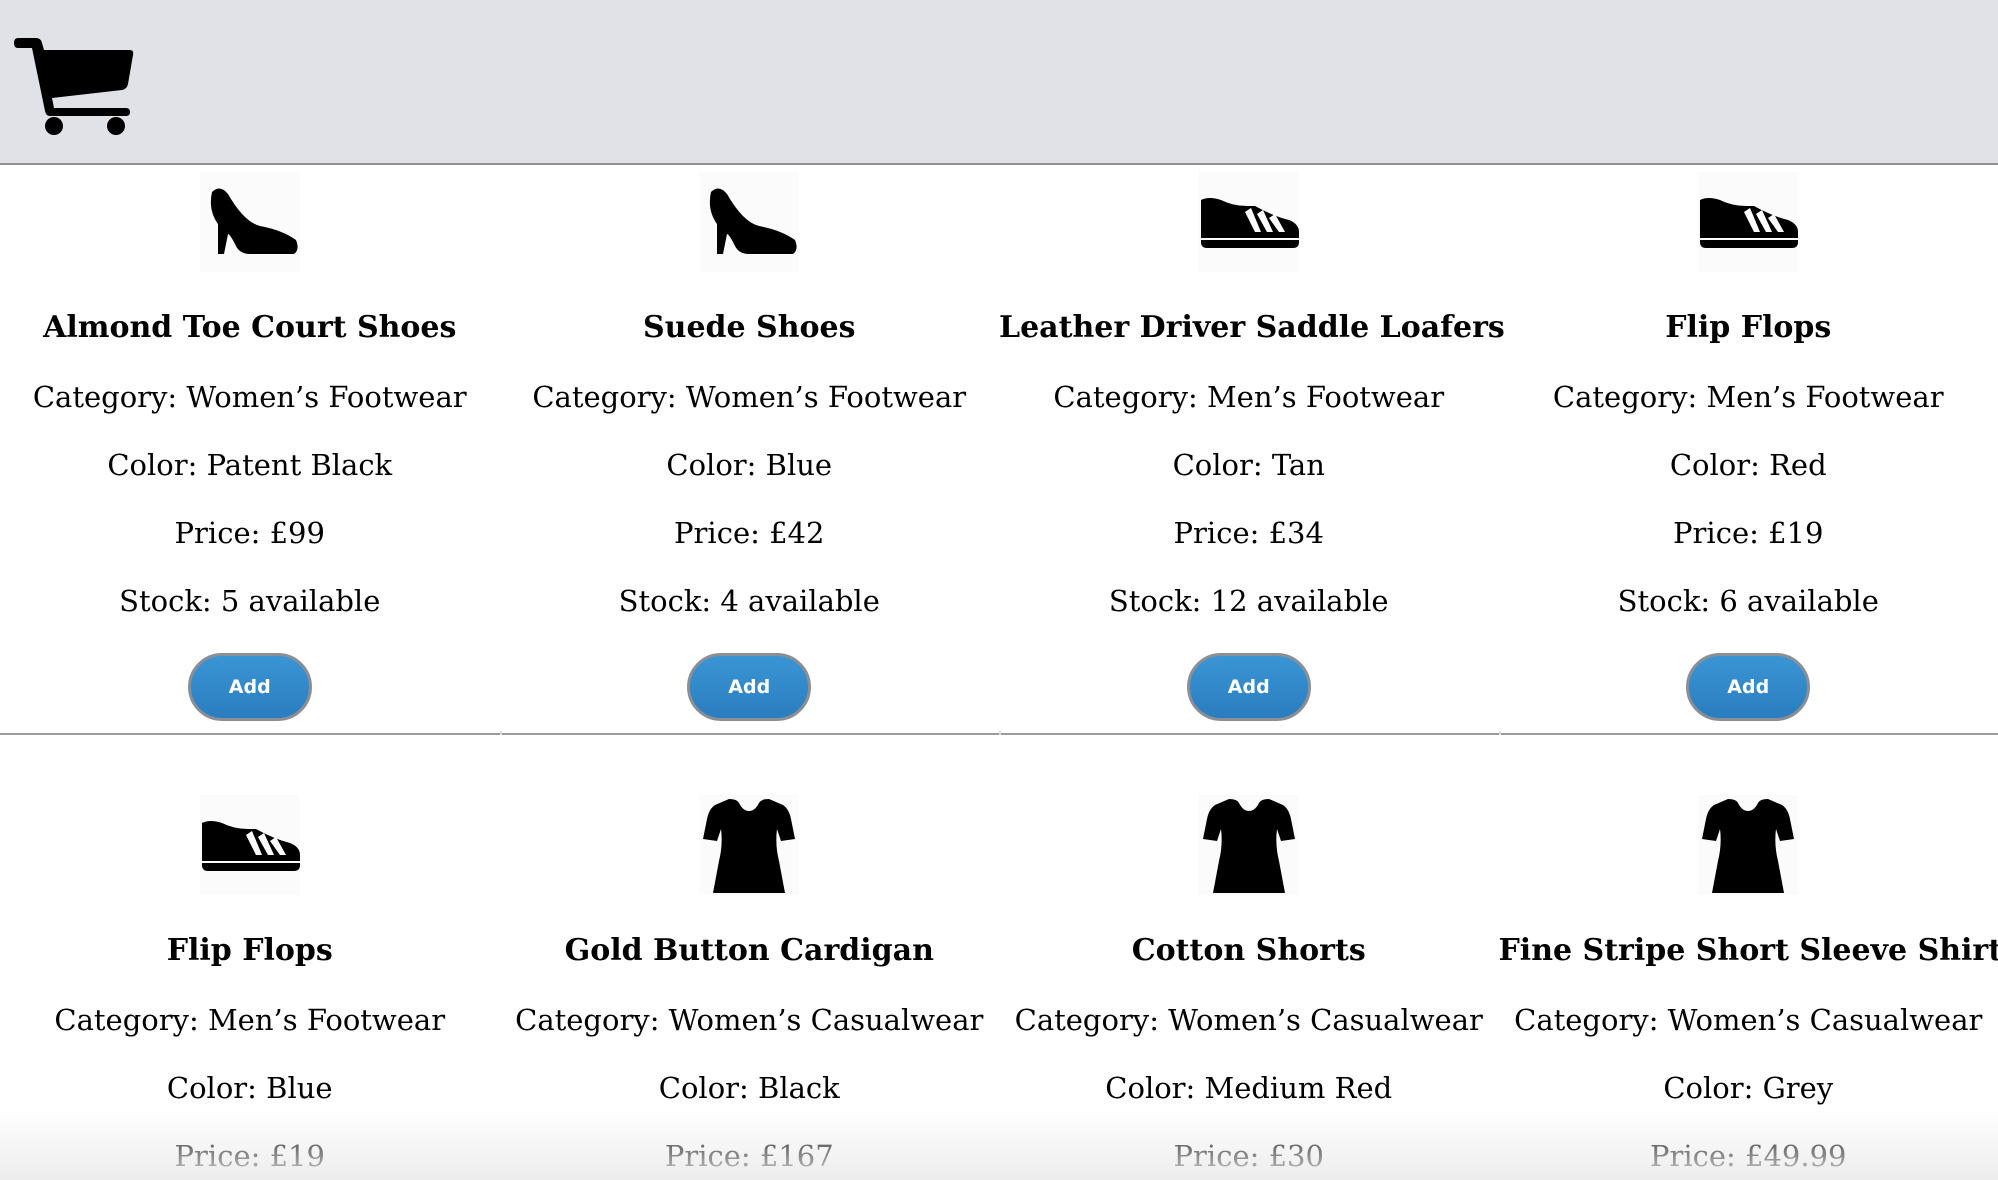  I want to click on product-stock: Stock: 12 available, so click(1248, 601).